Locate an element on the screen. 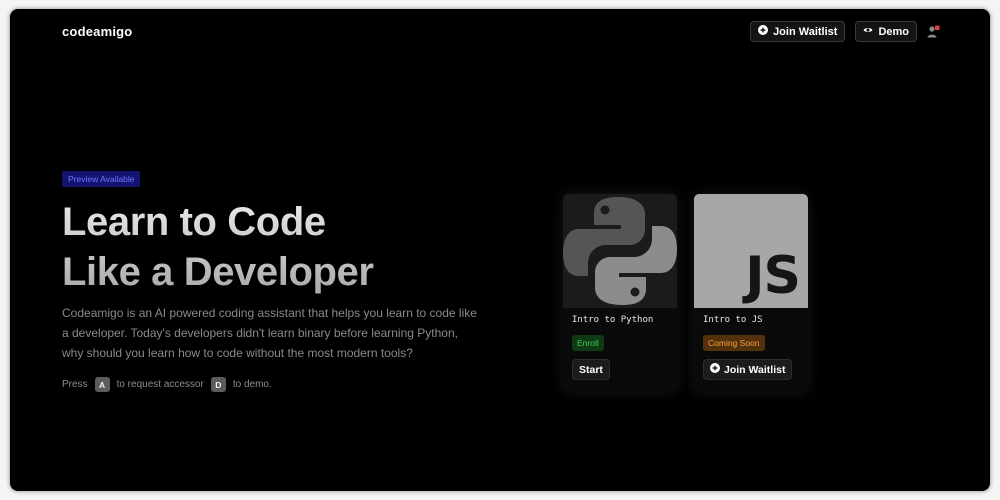 The width and height of the screenshot is (1000, 500). enroll-badge: Enroll is located at coordinates (588, 343).